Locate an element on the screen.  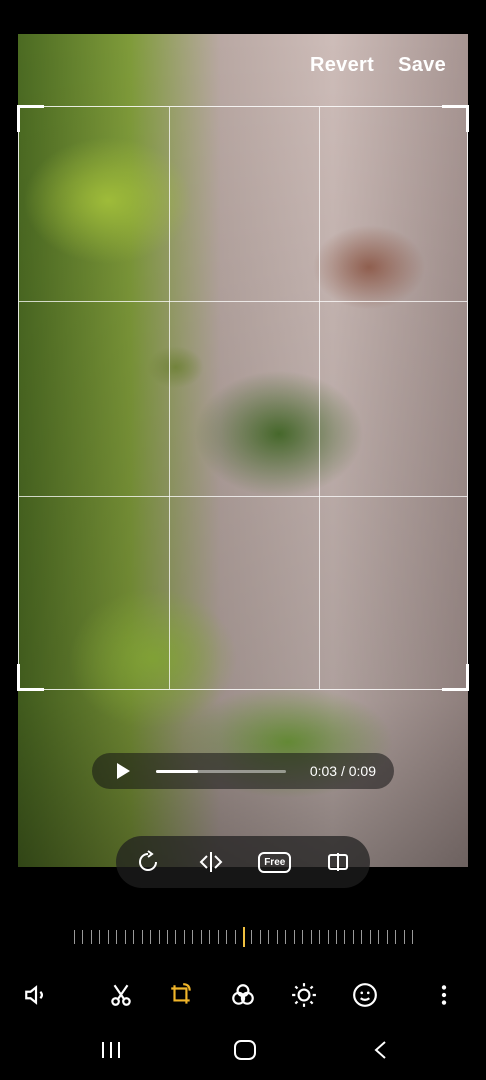
play-icon is located at coordinates (123, 771).